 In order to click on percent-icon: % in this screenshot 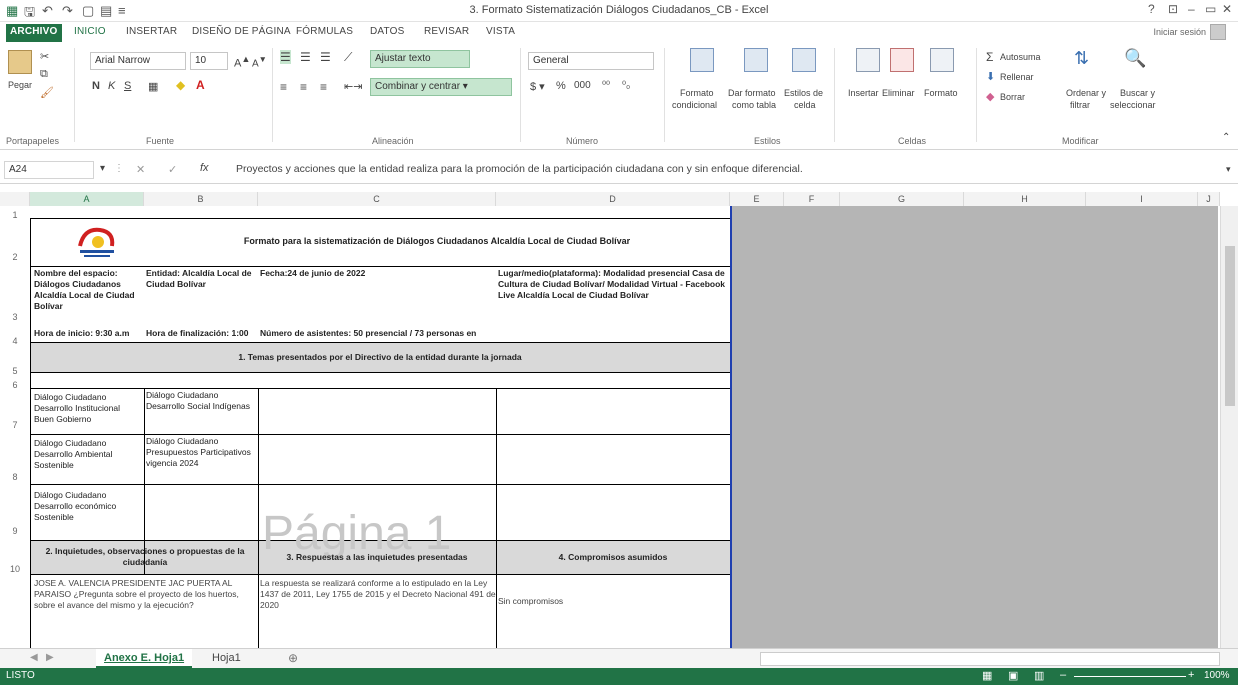, I will do `click(561, 86)`.